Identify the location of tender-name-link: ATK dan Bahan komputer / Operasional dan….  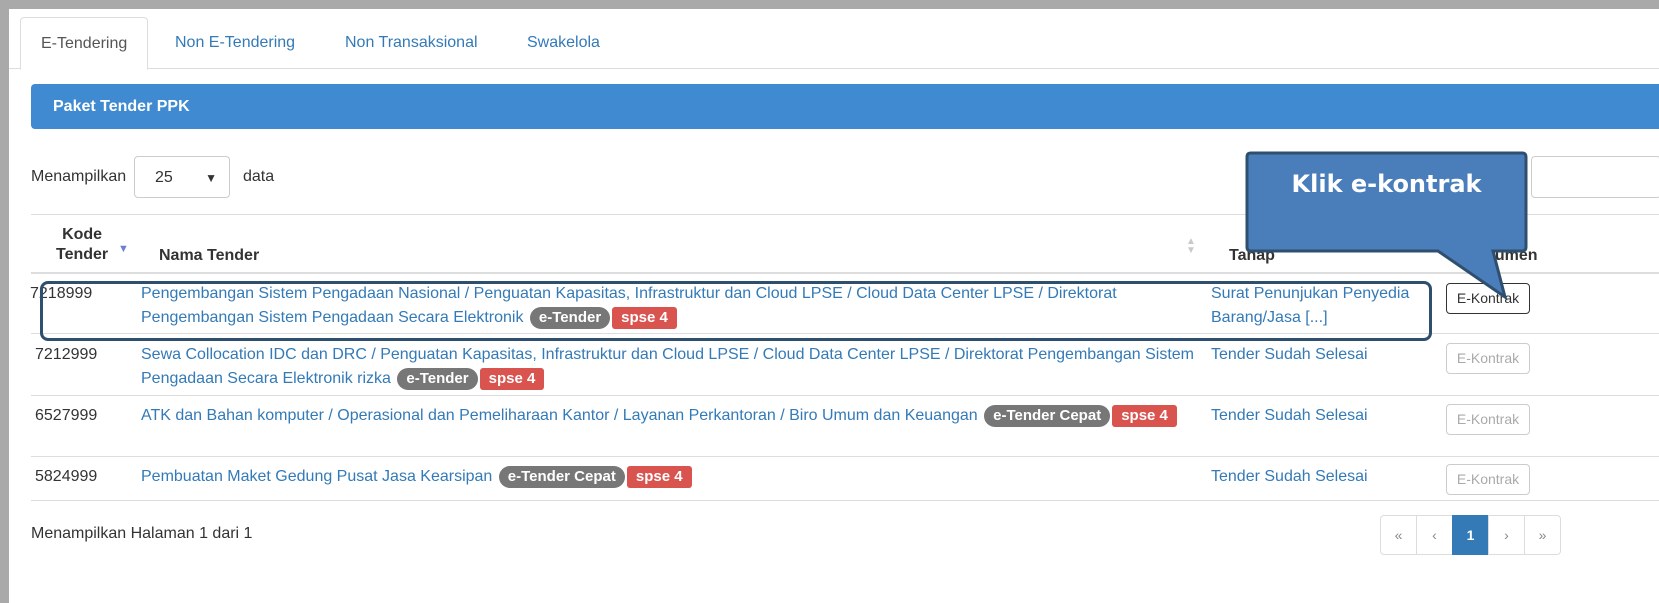
(671, 416).